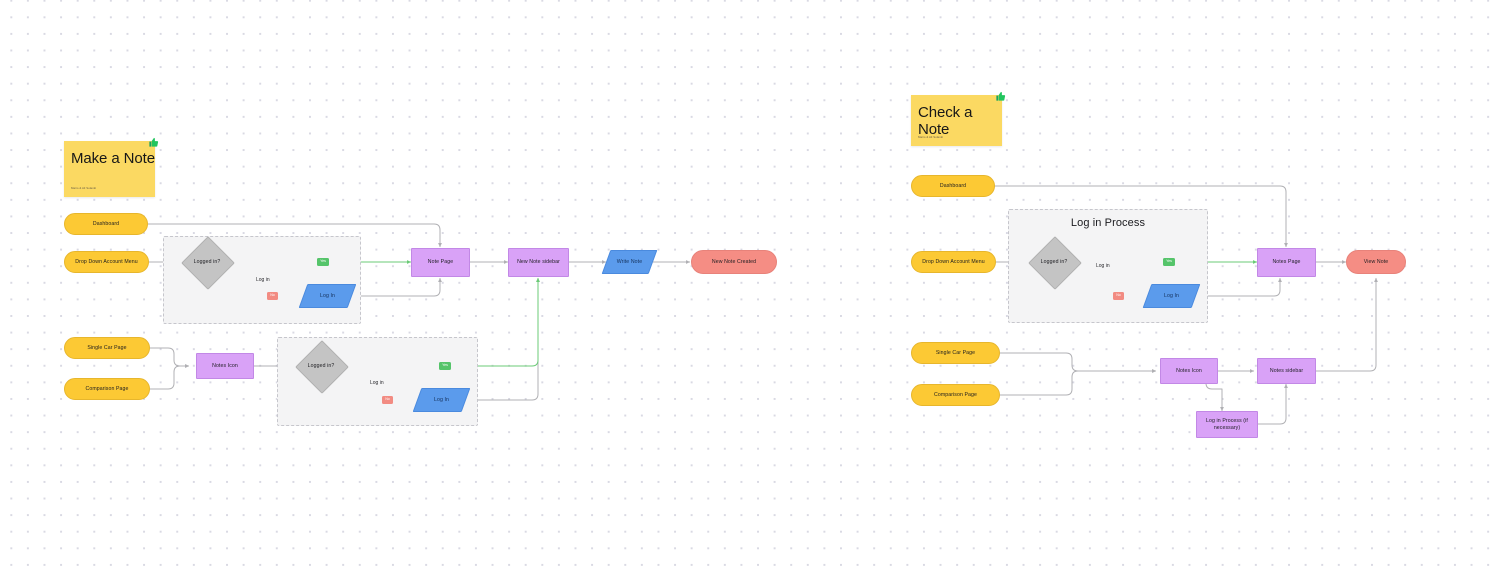 The image size is (1490, 576). I want to click on edge-label-no-right: No, so click(1118, 296).